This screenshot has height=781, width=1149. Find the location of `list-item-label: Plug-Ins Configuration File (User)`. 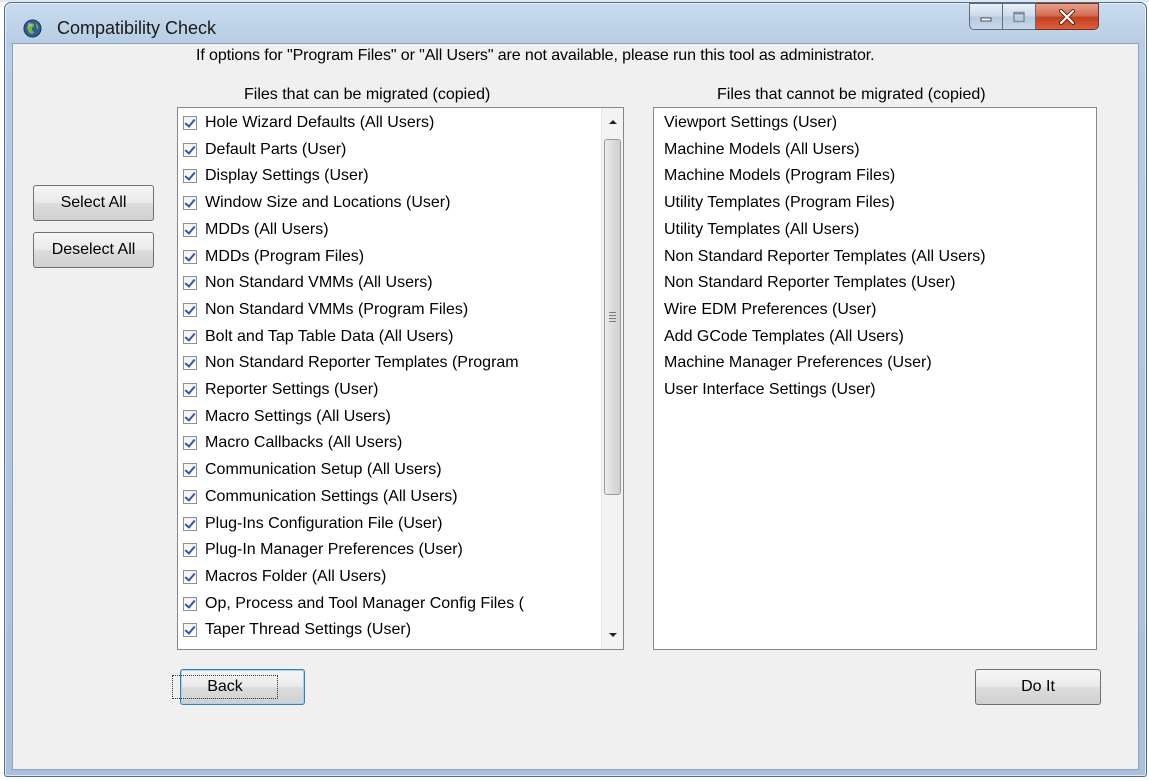

list-item-label: Plug-Ins Configuration File (User) is located at coordinates (324, 523).